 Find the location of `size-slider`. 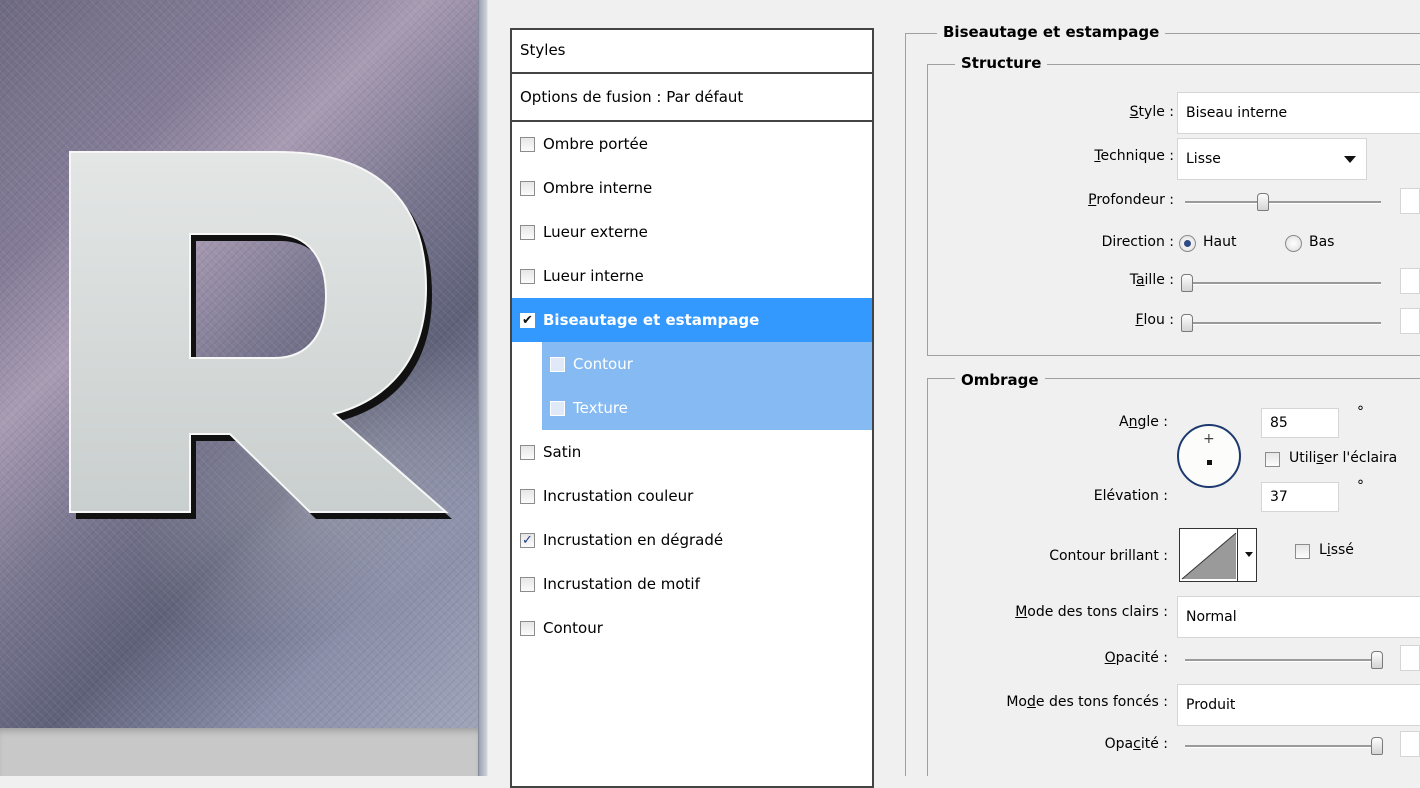

size-slider is located at coordinates (1283, 283).